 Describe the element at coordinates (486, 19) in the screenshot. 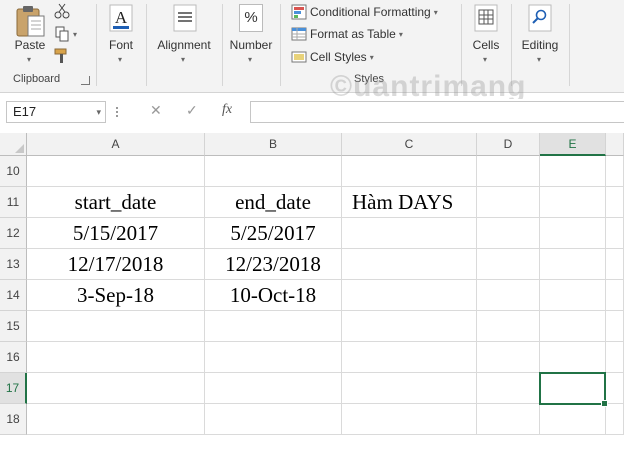

I see `cells-icon` at that location.